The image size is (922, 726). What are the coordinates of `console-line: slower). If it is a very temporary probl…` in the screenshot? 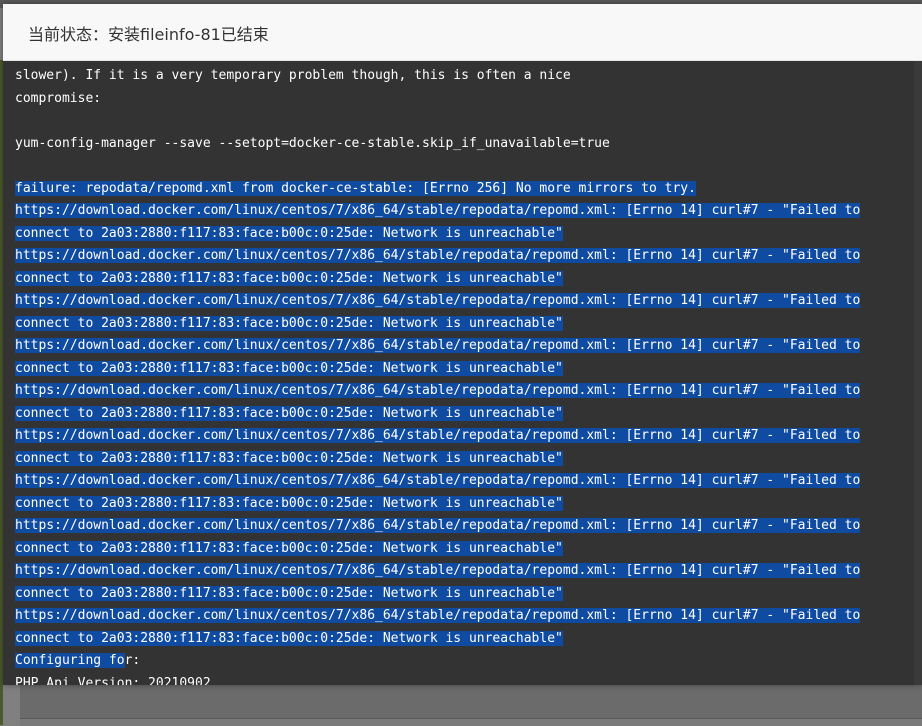 It's located at (293, 75).